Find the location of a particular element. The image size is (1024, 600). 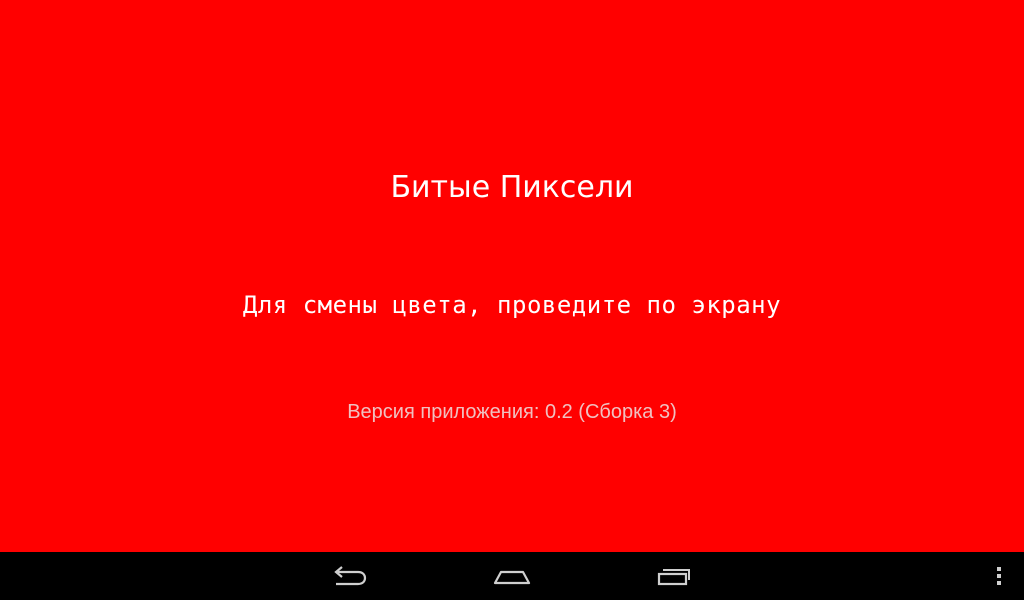

overflow-menu-button is located at coordinates (999, 576).